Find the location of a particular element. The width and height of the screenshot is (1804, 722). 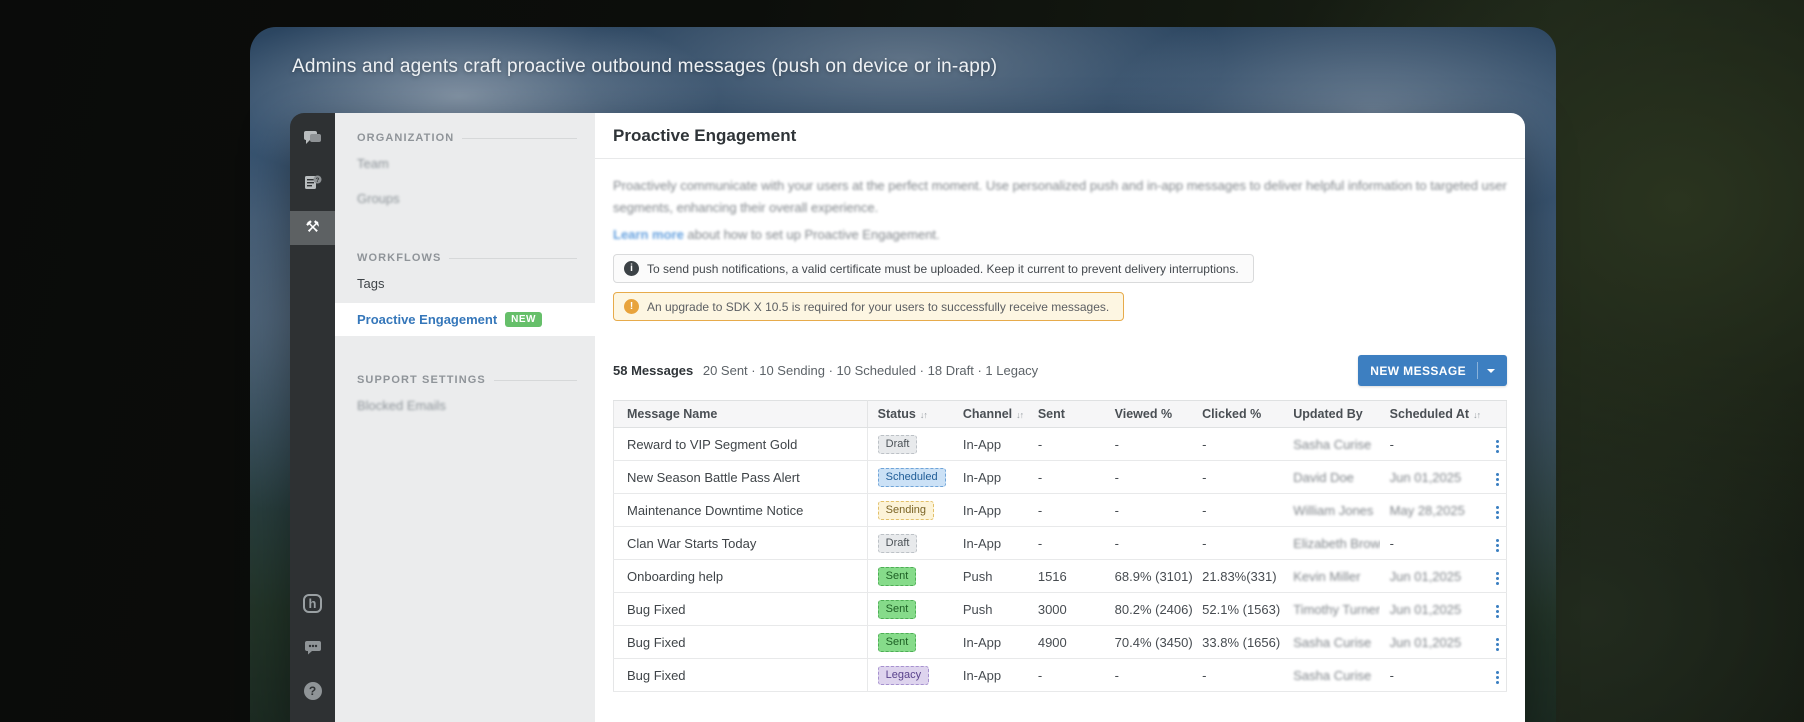

helpshift-logo-icon: h is located at coordinates (312, 603).